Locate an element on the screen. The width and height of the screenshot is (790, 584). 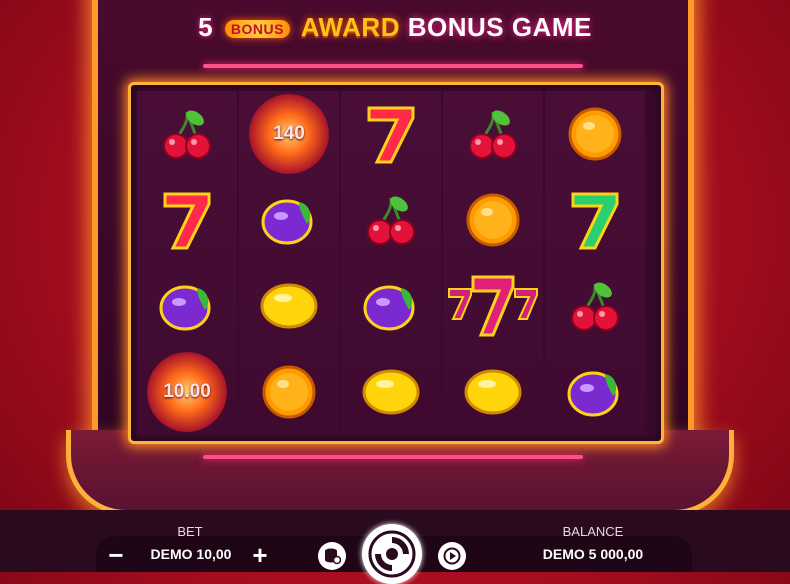
turbo-button is located at coordinates (452, 556).